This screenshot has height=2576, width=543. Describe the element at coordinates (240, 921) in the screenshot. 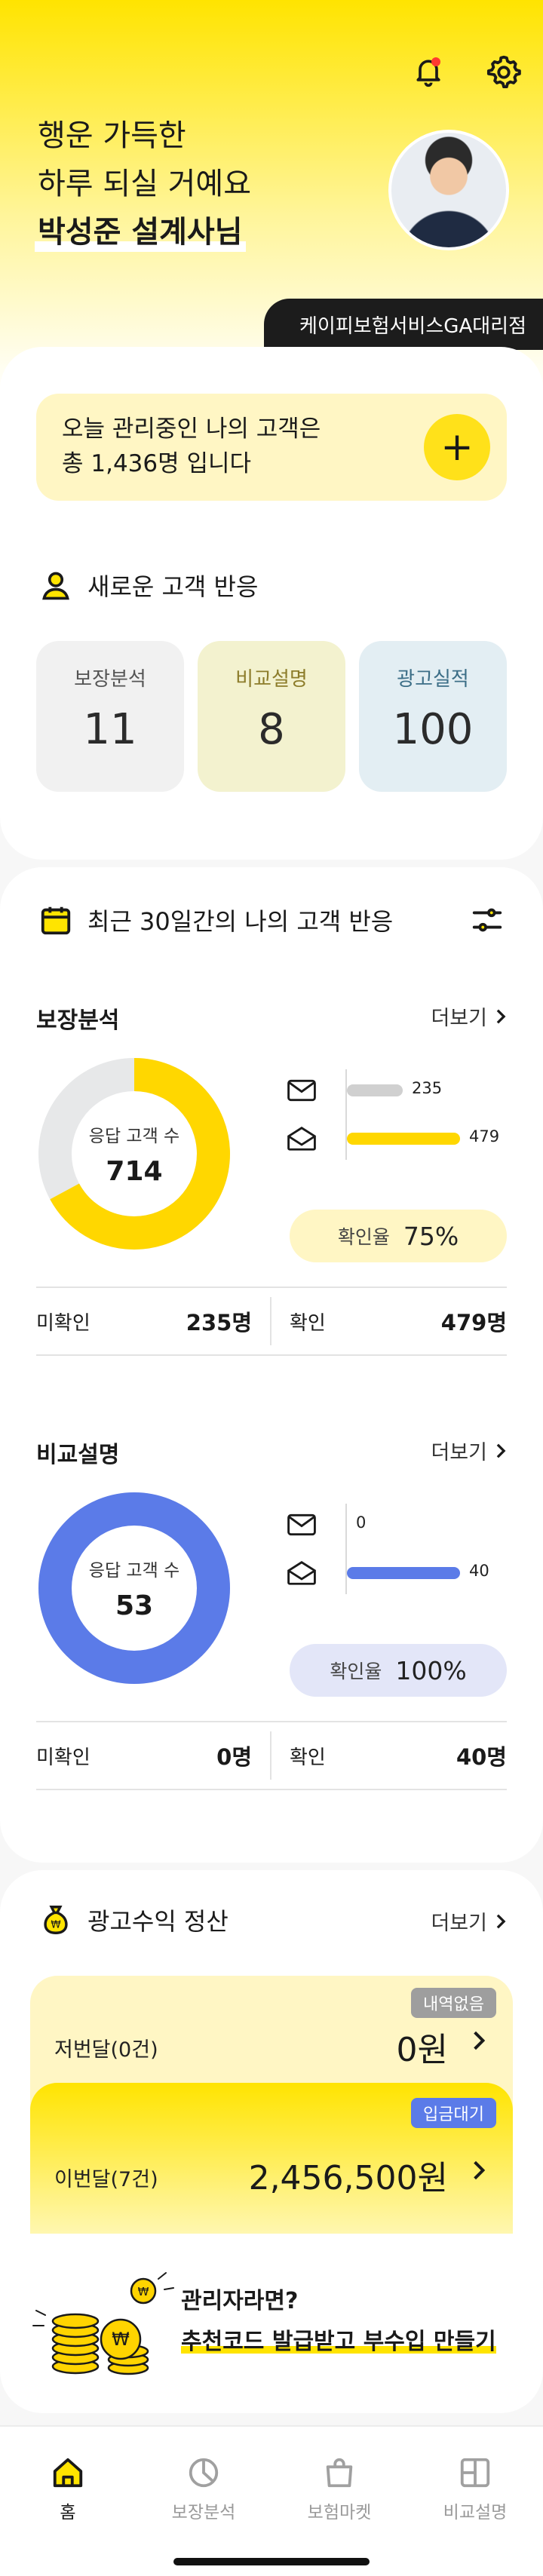

I see `recent-title: 최근 30일간의 나의 고객 반응` at that location.